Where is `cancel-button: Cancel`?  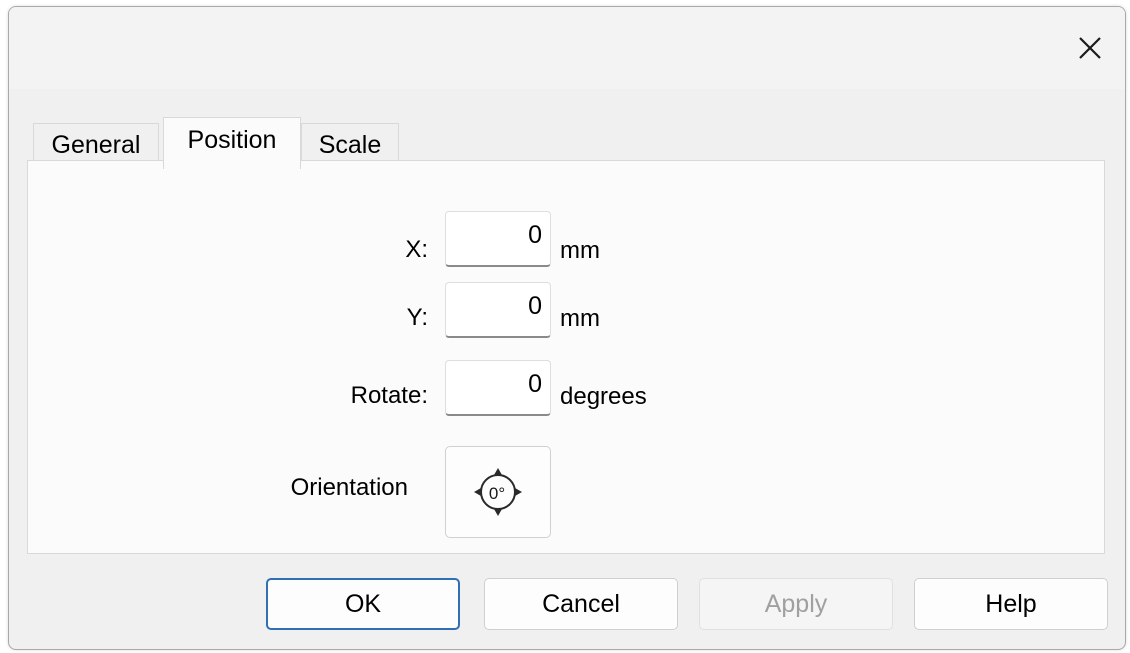
cancel-button: Cancel is located at coordinates (581, 604).